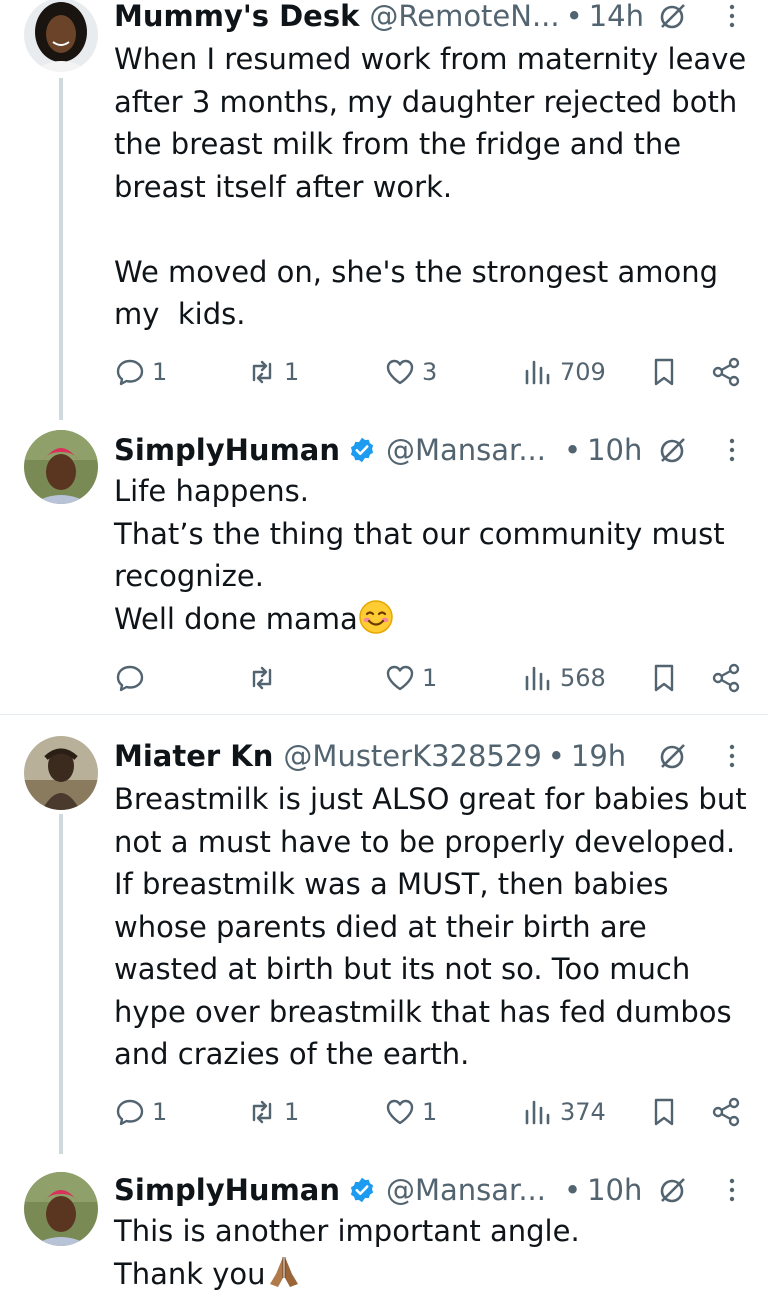 The width and height of the screenshot is (768, 1295). What do you see at coordinates (583, 678) in the screenshot?
I see `view-count: 568` at bounding box center [583, 678].